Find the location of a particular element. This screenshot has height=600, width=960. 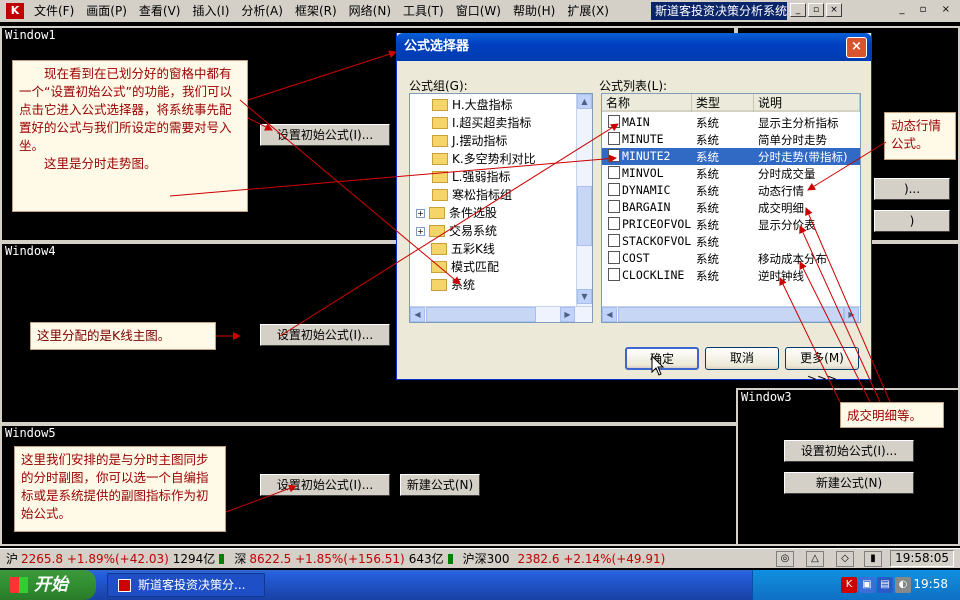

arrow-to-system-folder is located at coordinates (350, 192).